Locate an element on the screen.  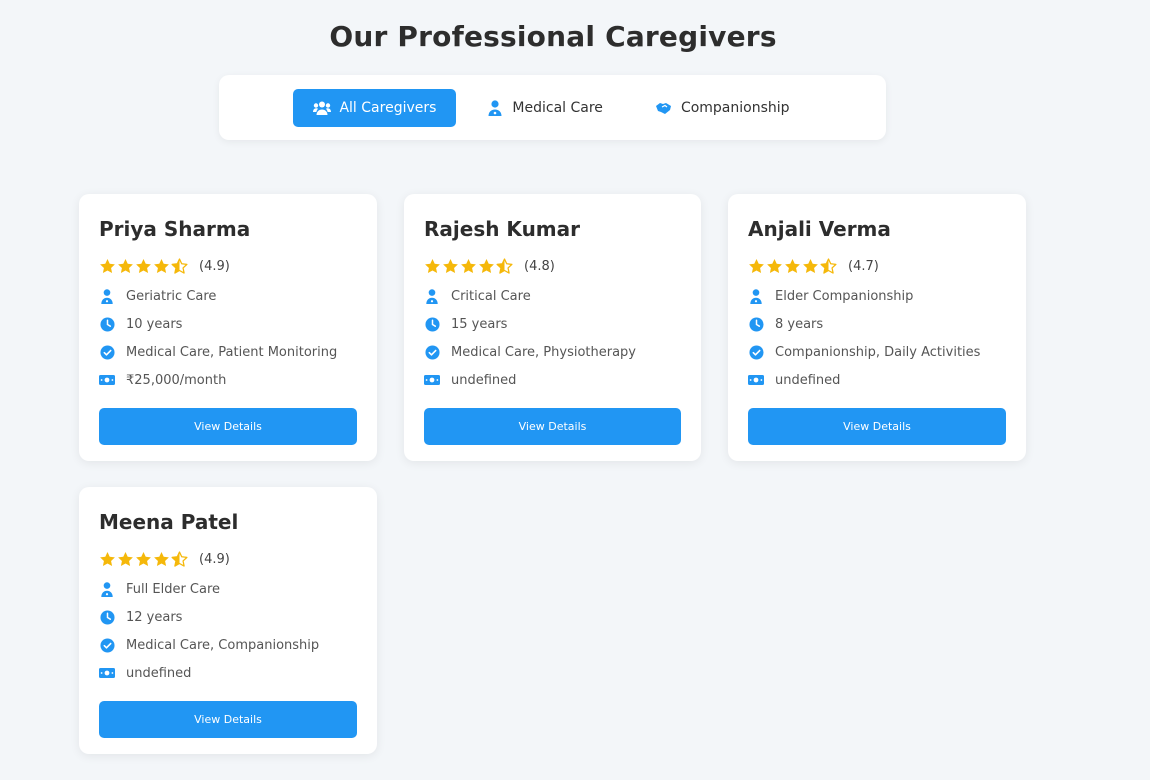
filter-medical-care-button: Medical Care is located at coordinates (544, 108).